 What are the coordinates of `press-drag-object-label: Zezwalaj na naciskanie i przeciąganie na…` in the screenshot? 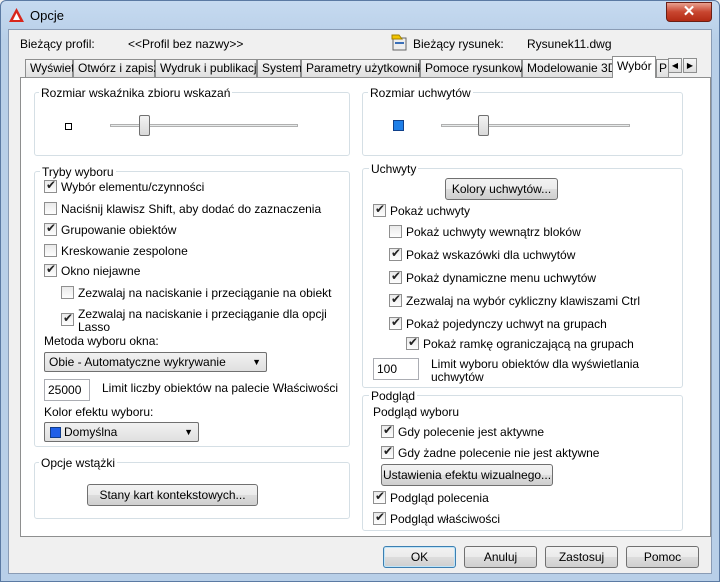 It's located at (205, 293).